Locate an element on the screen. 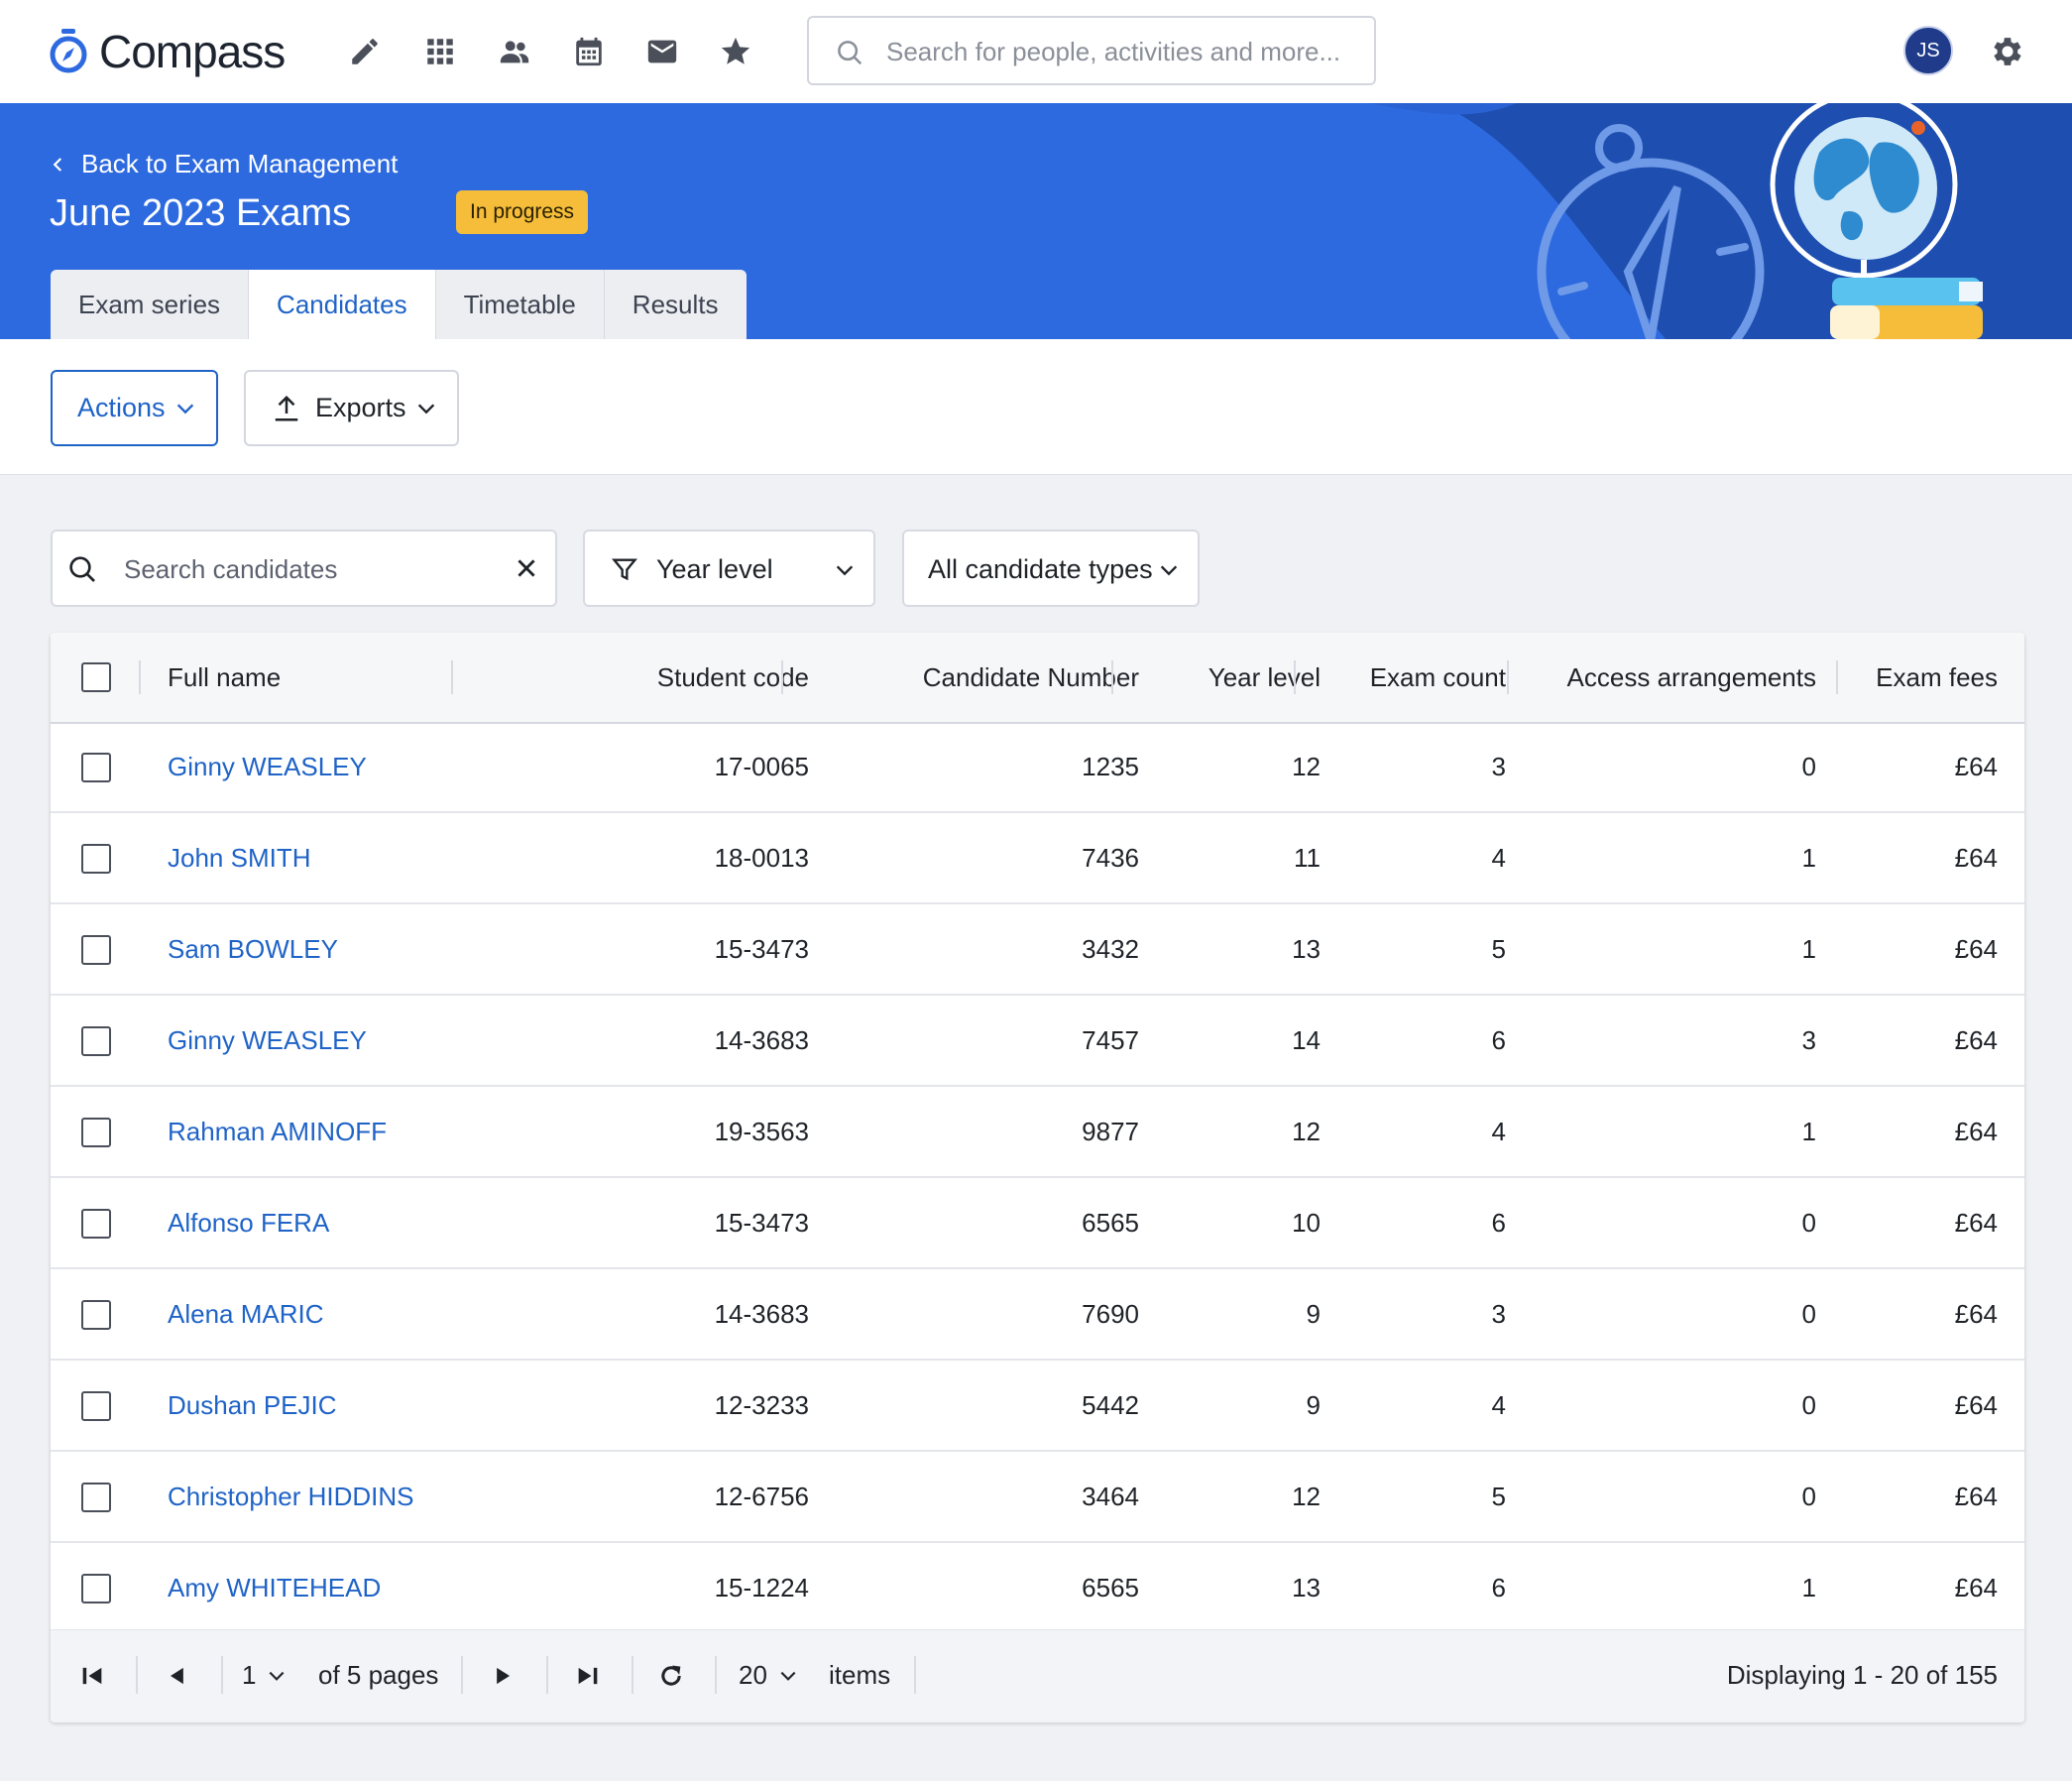 This screenshot has width=2072, height=1781. candidate-name-link: Christopher HIDDINS is located at coordinates (291, 1497).